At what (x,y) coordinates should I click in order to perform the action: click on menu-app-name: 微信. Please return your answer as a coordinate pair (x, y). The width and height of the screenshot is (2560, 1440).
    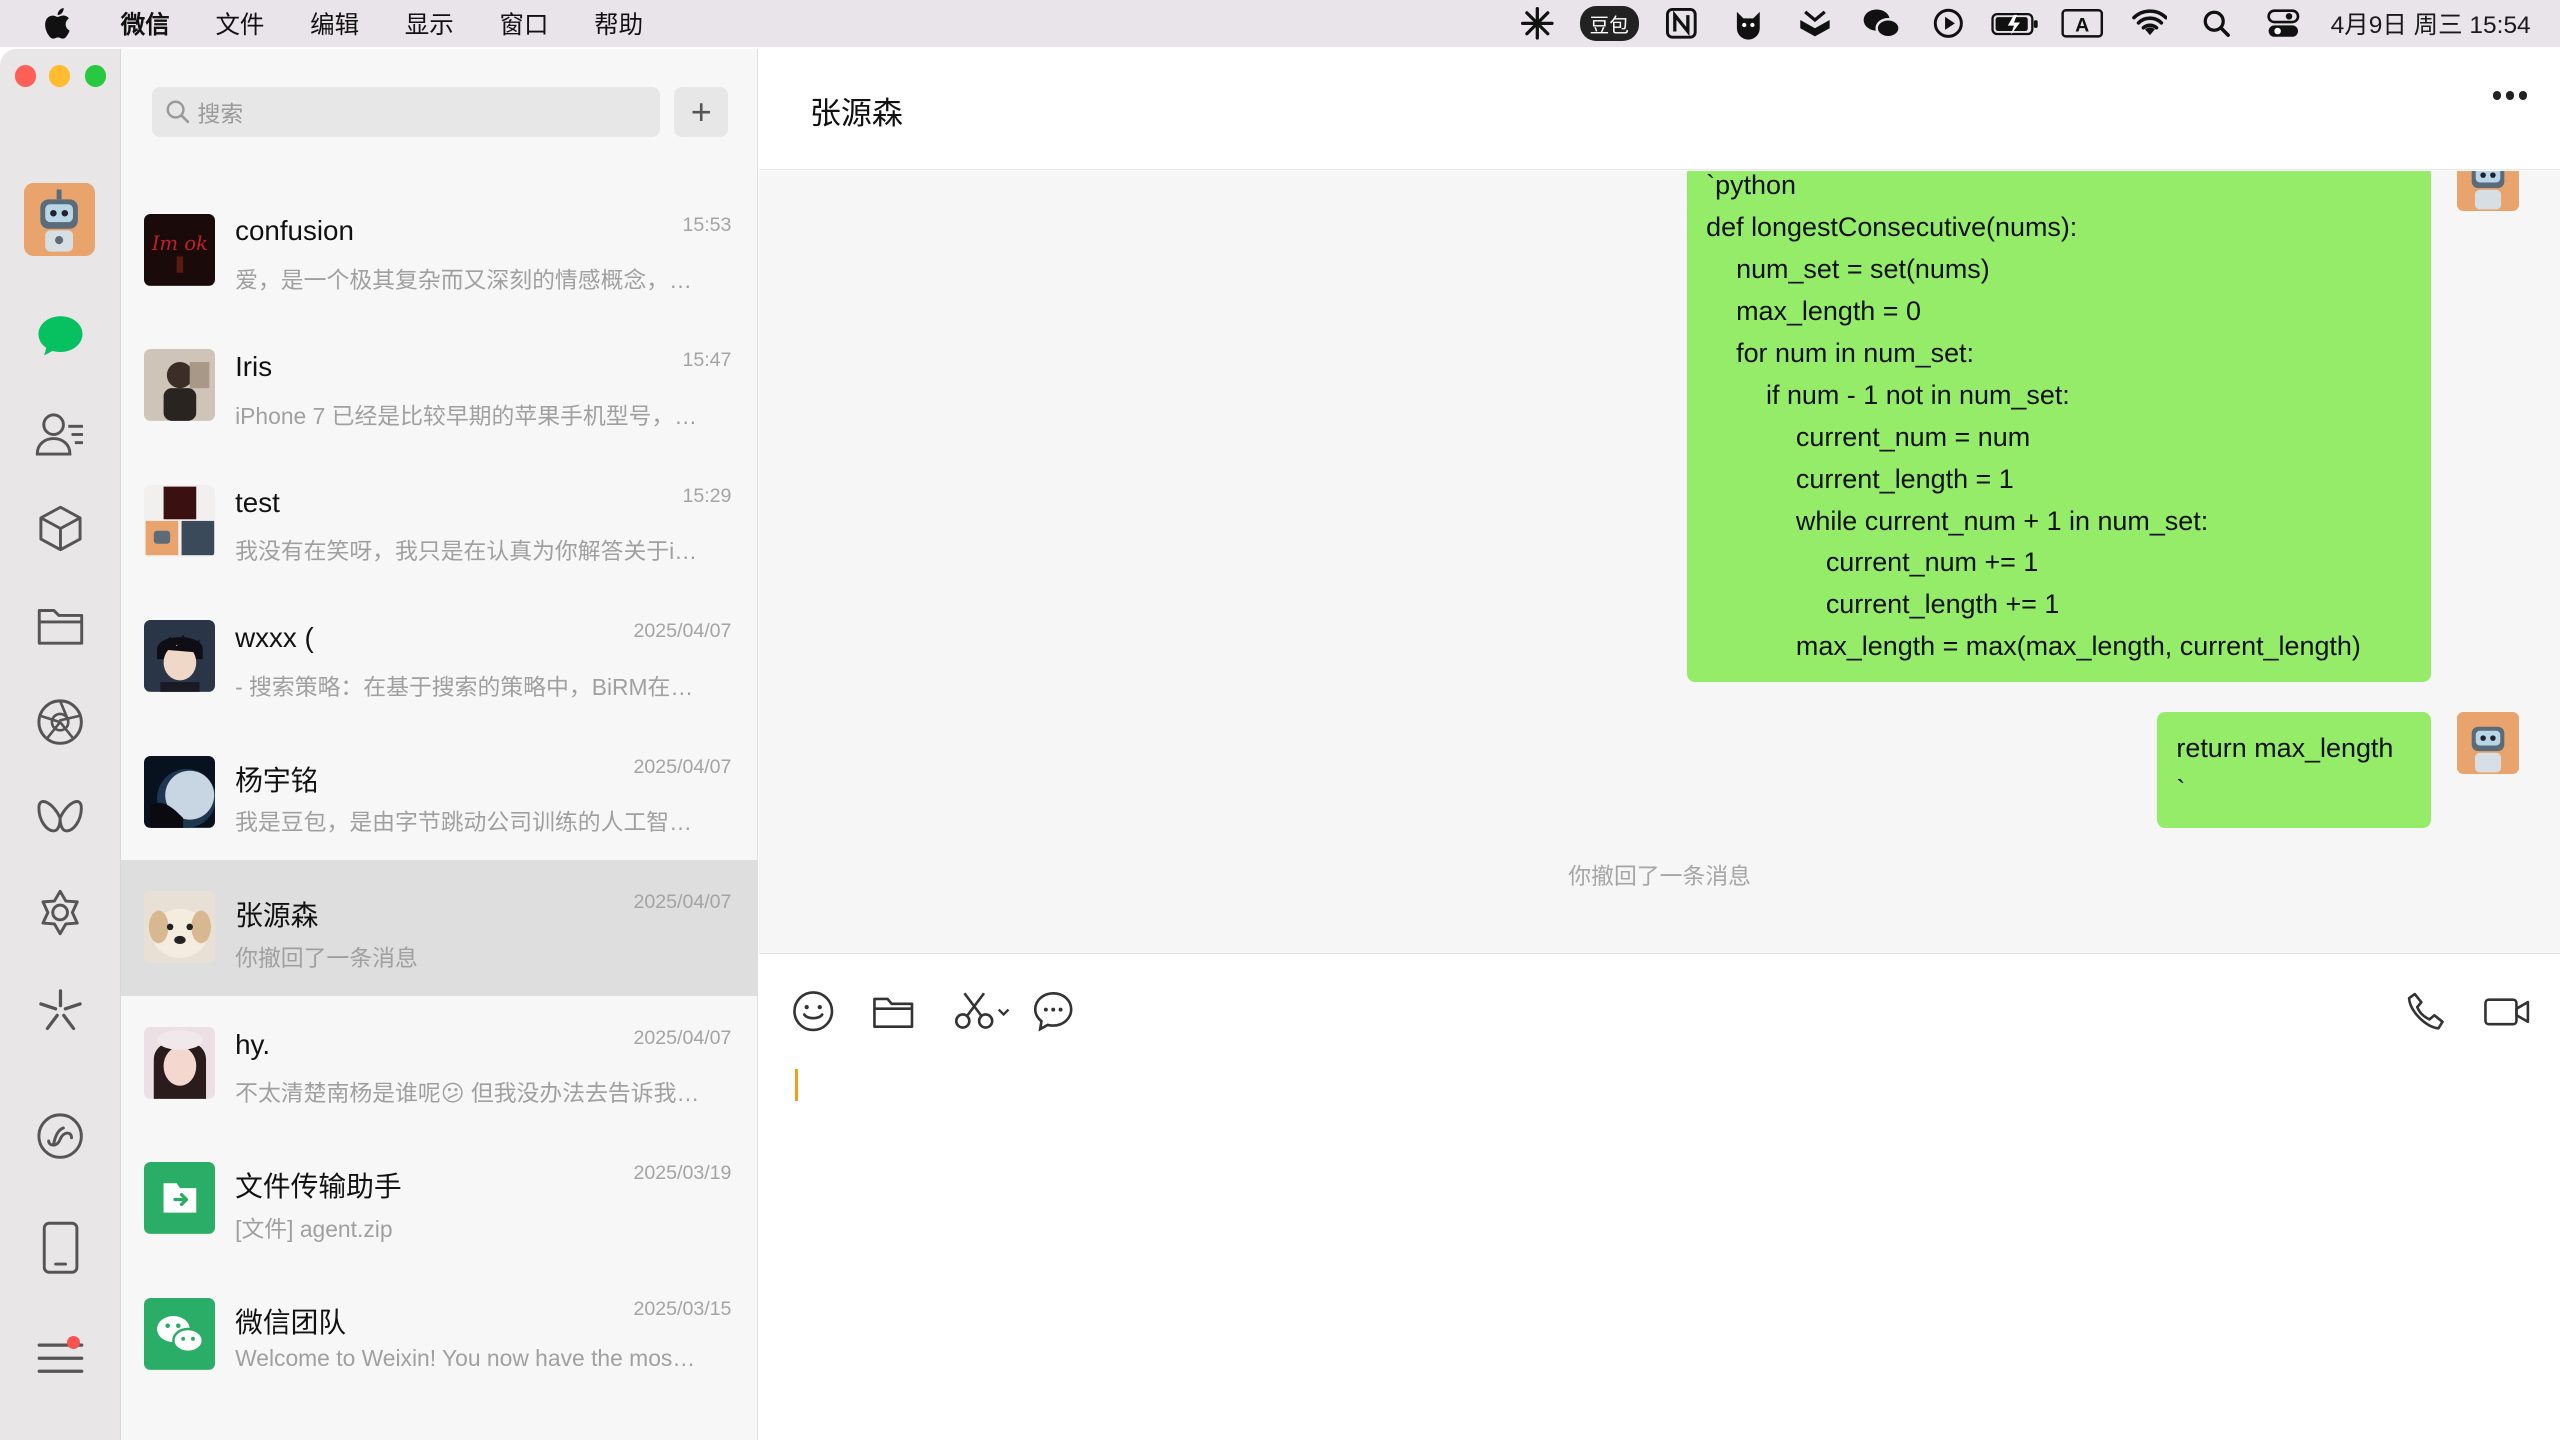
    Looking at the image, I should click on (145, 23).